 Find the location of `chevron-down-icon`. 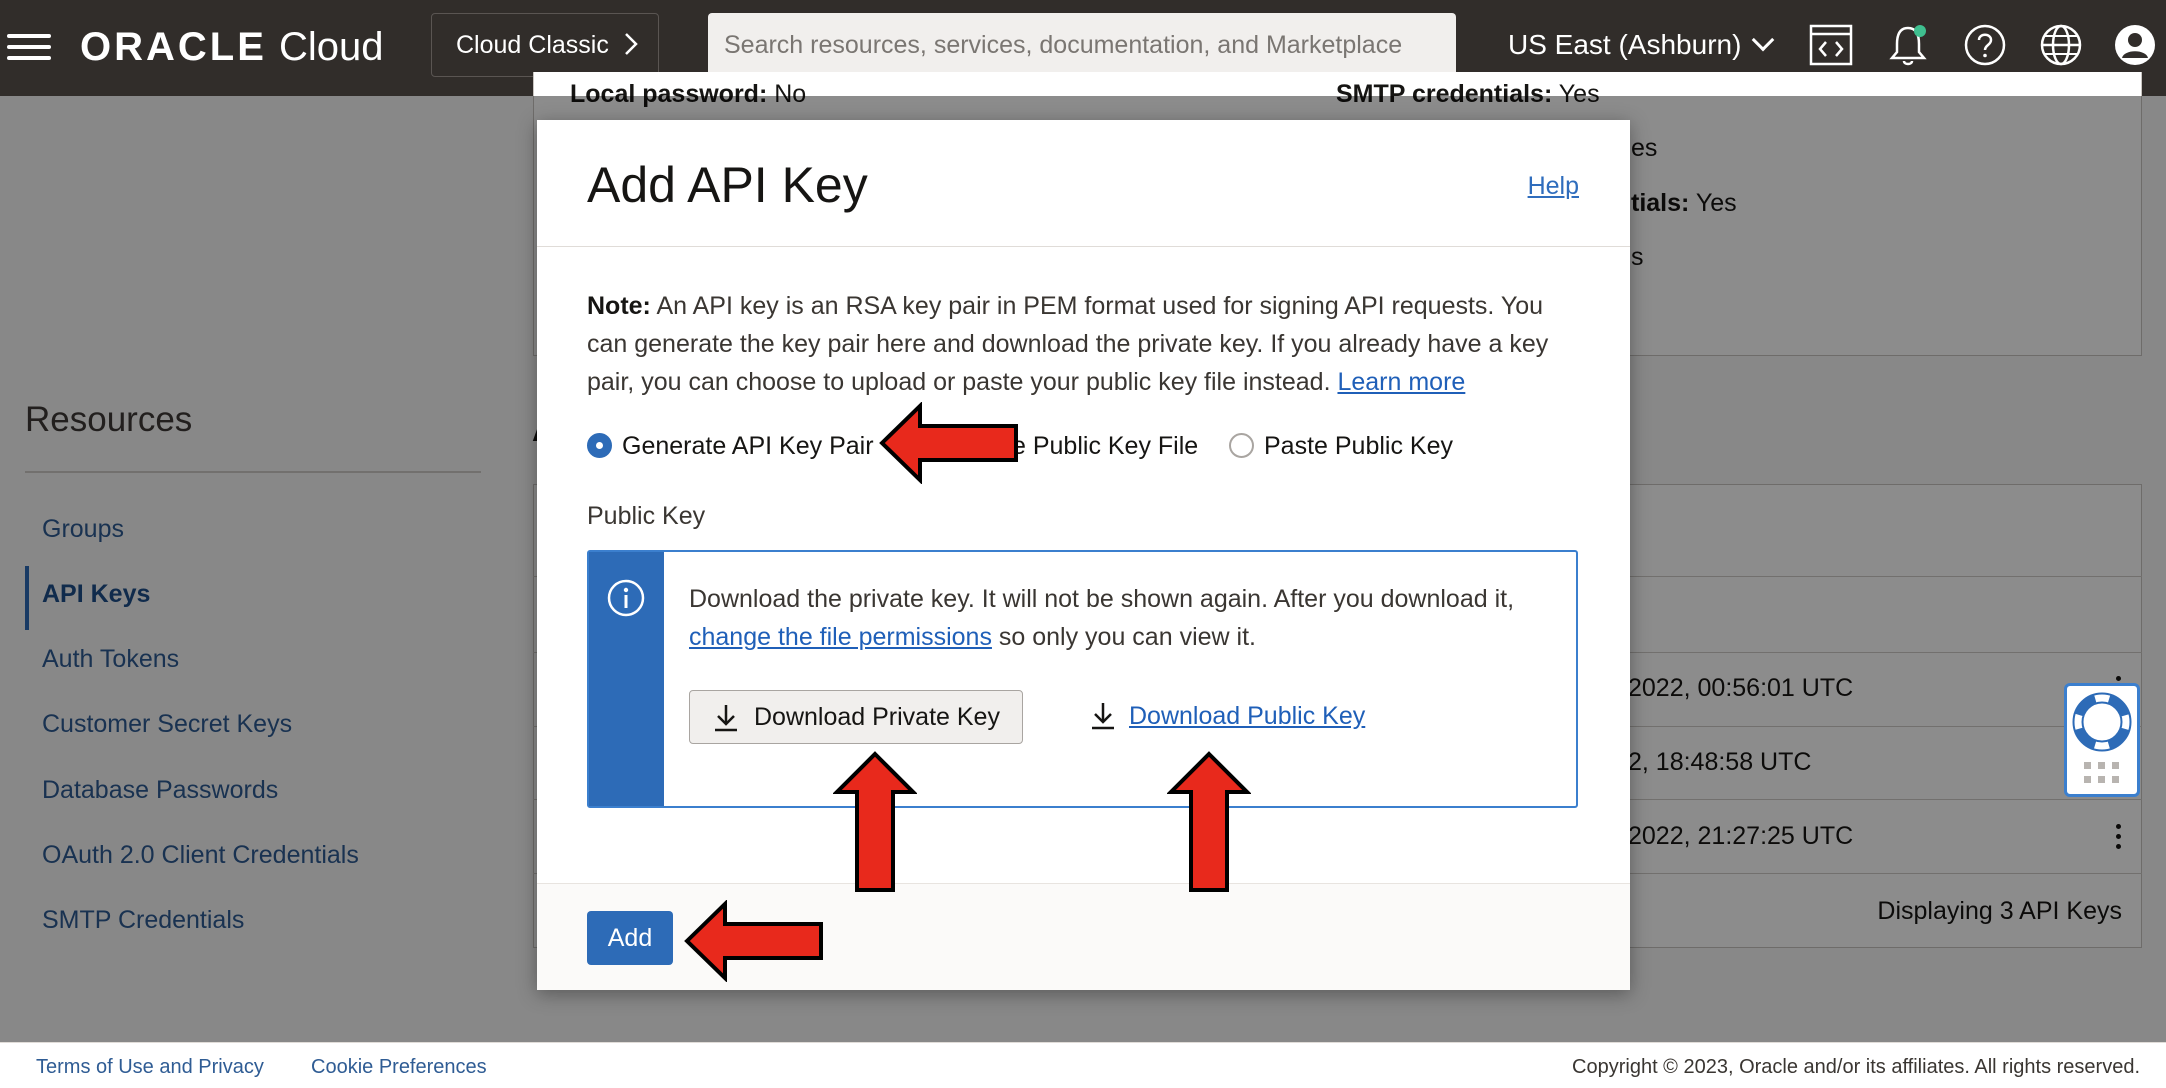

chevron-down-icon is located at coordinates (1763, 40).